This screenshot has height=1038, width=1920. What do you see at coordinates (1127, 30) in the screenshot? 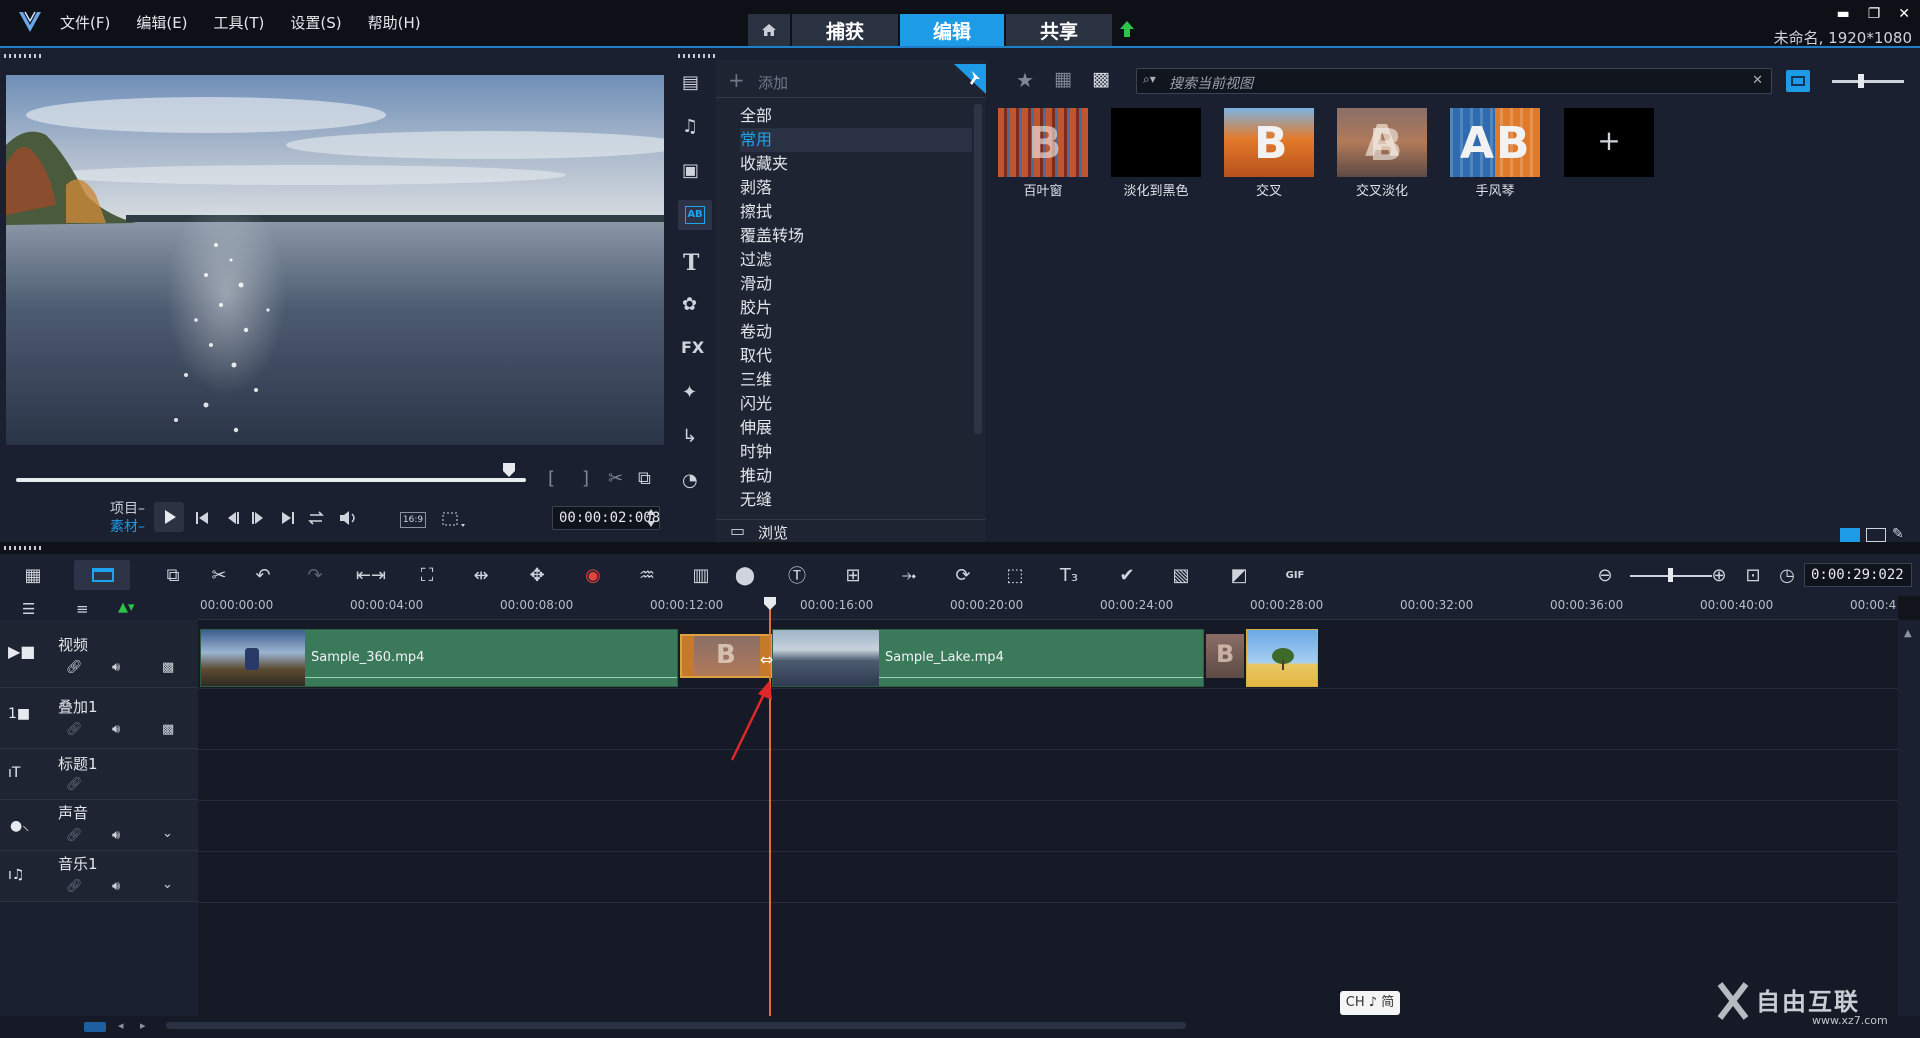
I see `upload-icon` at bounding box center [1127, 30].